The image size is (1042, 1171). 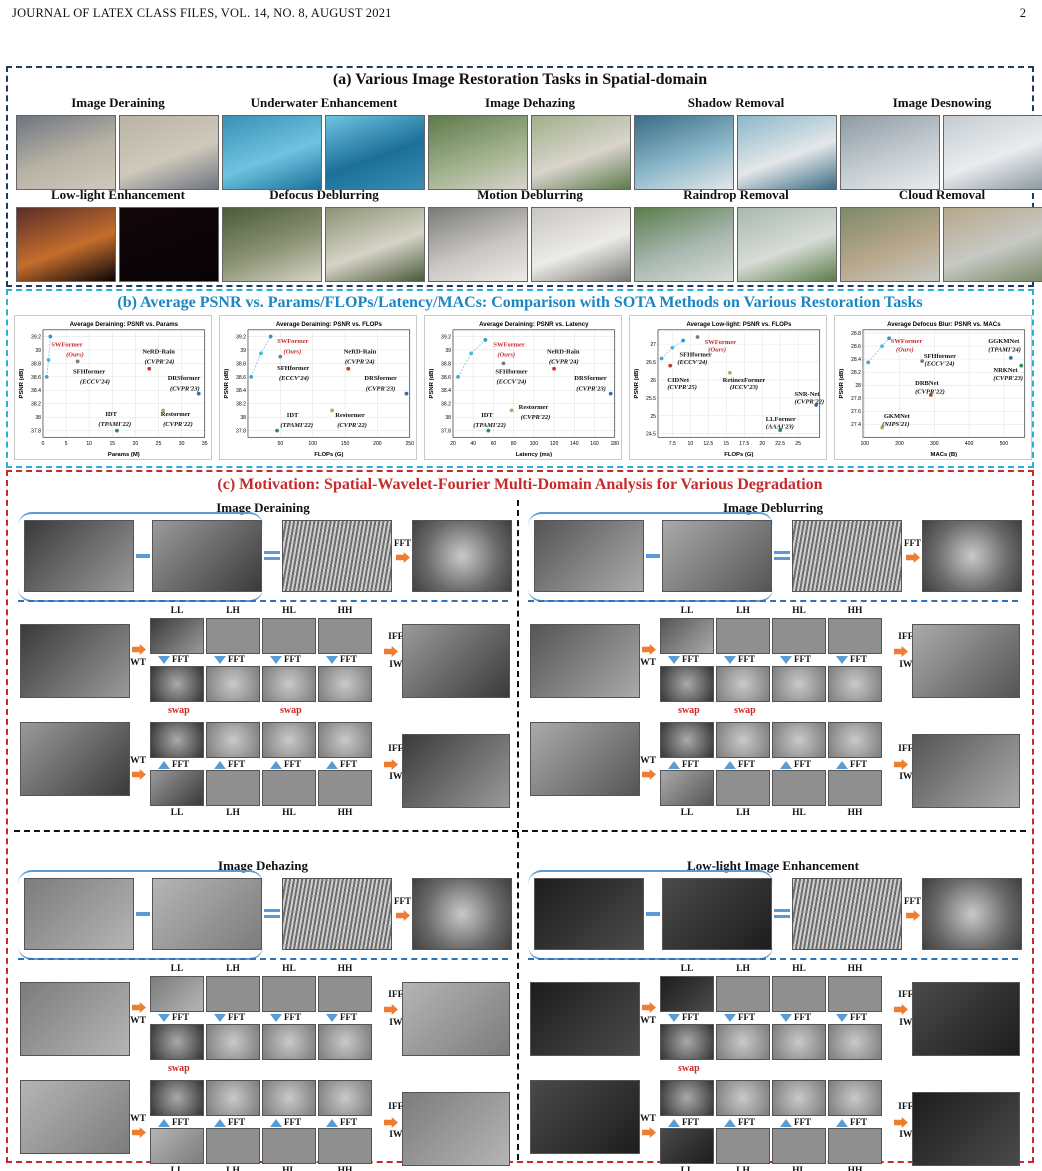 I want to click on point-label: SFHformer, so click(x=696, y=355).